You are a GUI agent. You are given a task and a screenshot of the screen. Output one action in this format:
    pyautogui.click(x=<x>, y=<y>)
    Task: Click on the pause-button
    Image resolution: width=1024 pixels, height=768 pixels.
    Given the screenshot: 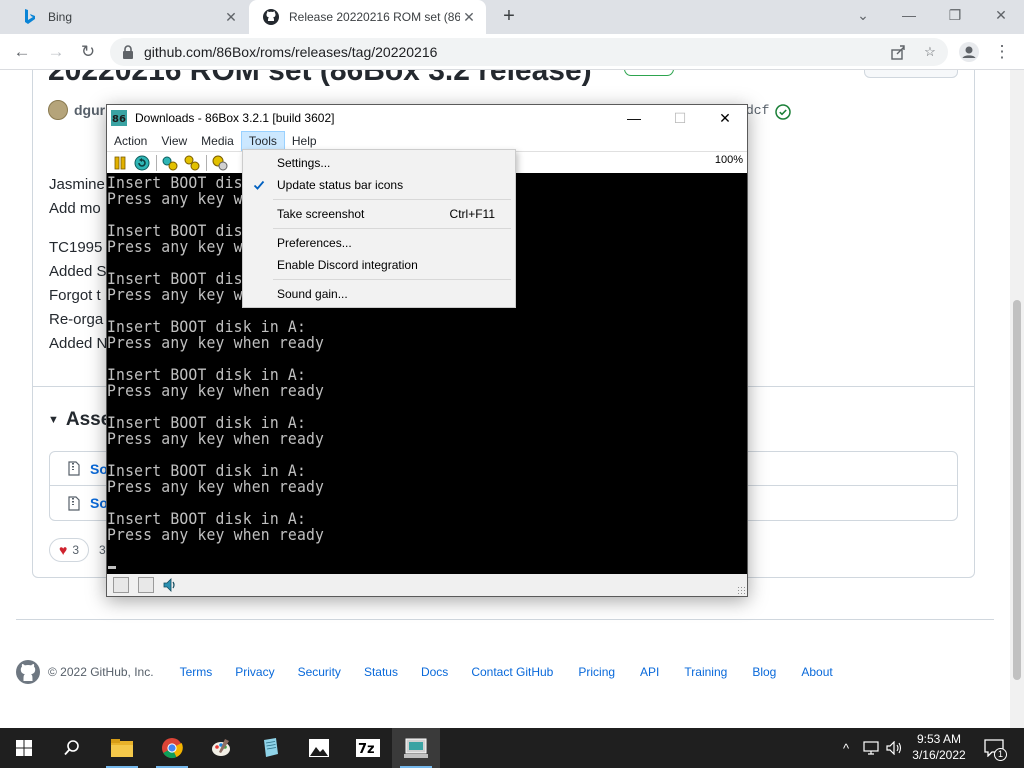 What is the action you would take?
    pyautogui.click(x=120, y=163)
    